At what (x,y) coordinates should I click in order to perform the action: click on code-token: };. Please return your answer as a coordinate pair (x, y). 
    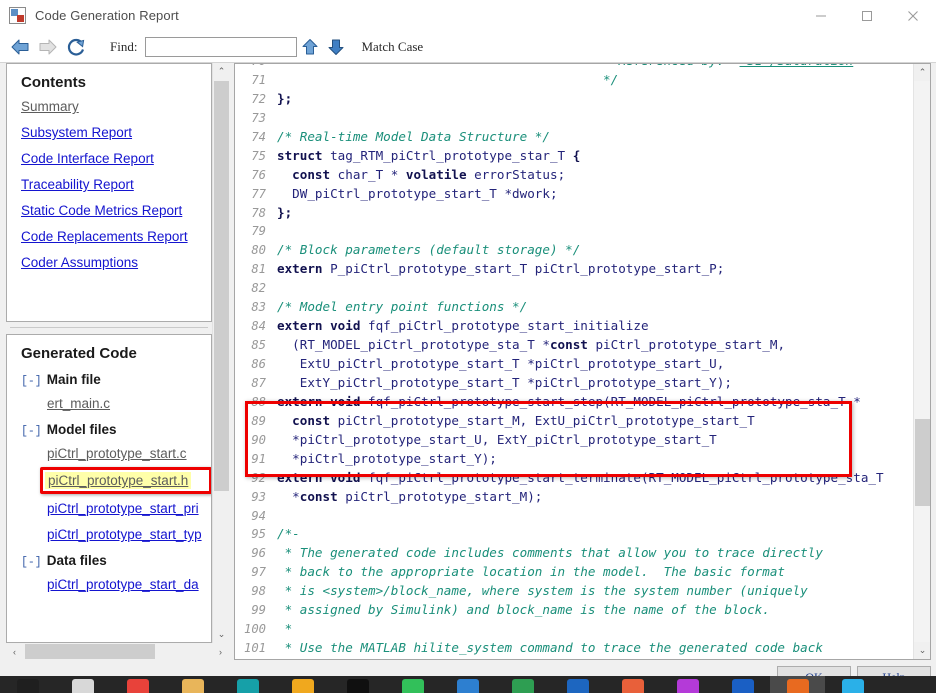
    Looking at the image, I should click on (285, 98).